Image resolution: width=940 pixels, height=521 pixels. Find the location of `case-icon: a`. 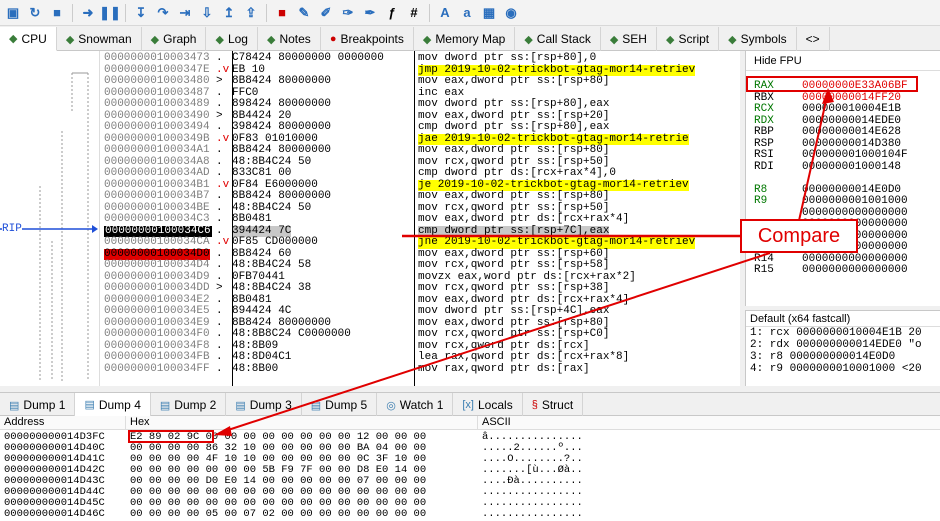

case-icon: a is located at coordinates (467, 13).